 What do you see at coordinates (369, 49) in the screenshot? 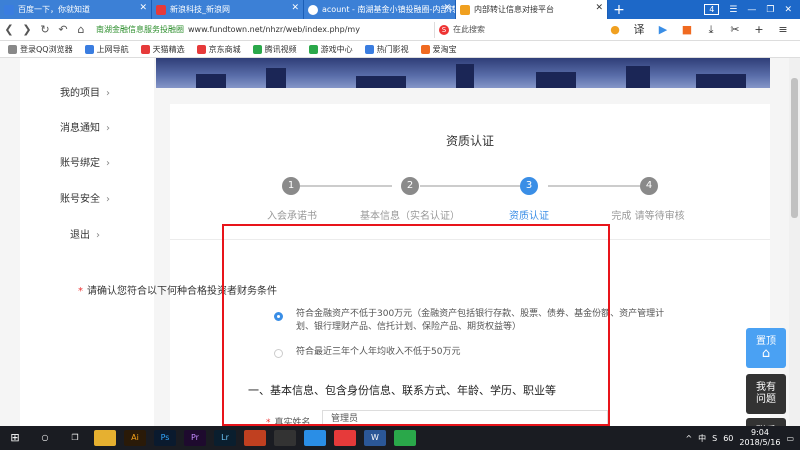
I see `movie-icon` at bounding box center [369, 49].